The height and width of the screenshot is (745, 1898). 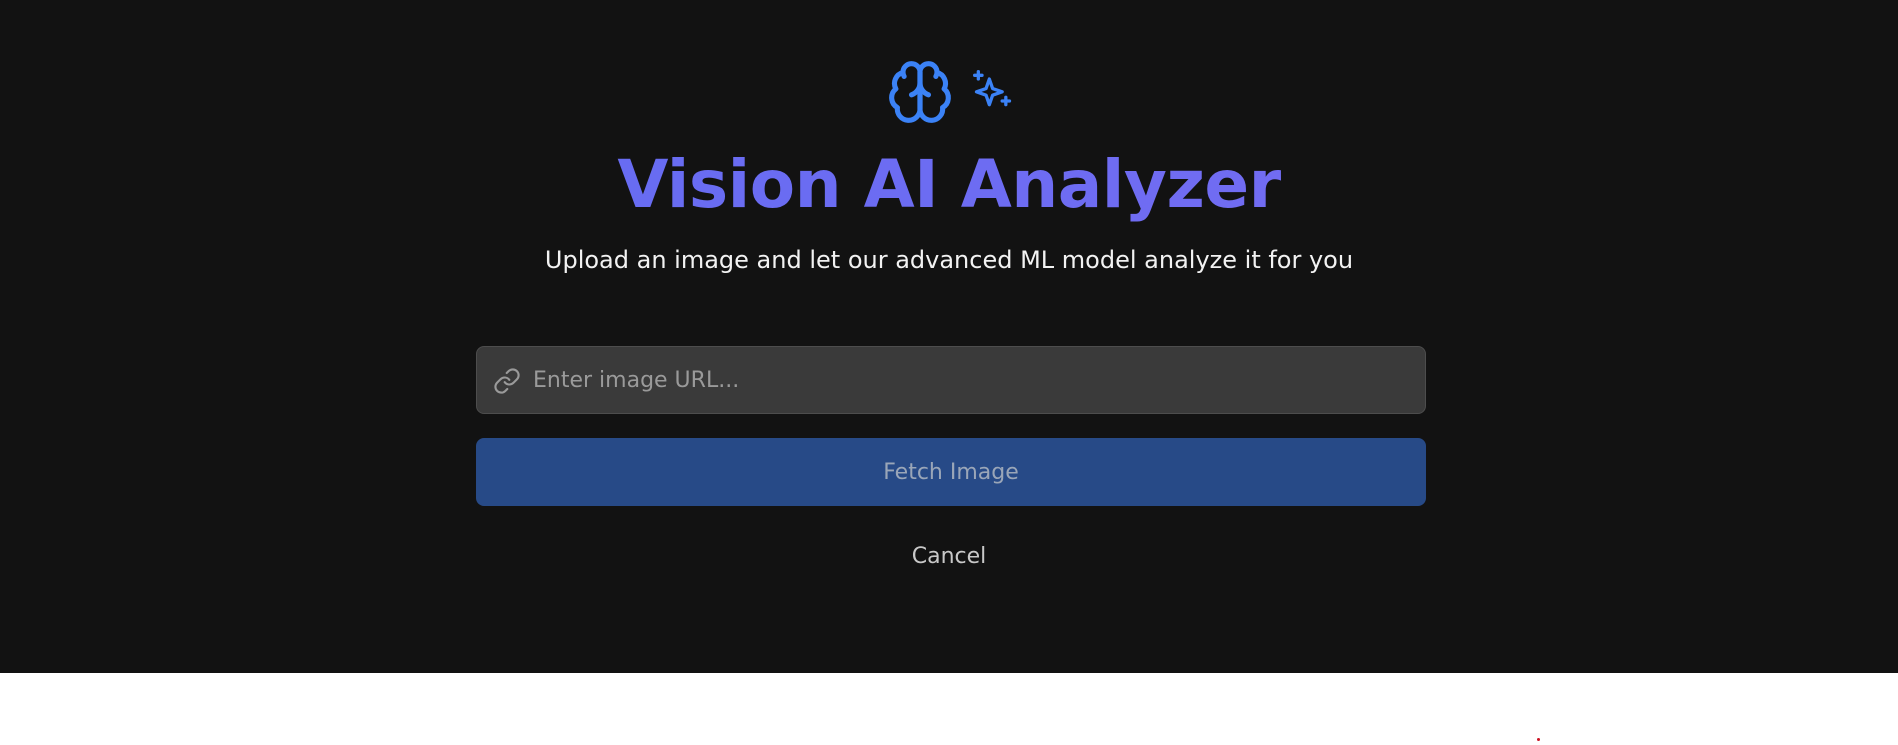 I want to click on url-input, so click(x=973, y=380).